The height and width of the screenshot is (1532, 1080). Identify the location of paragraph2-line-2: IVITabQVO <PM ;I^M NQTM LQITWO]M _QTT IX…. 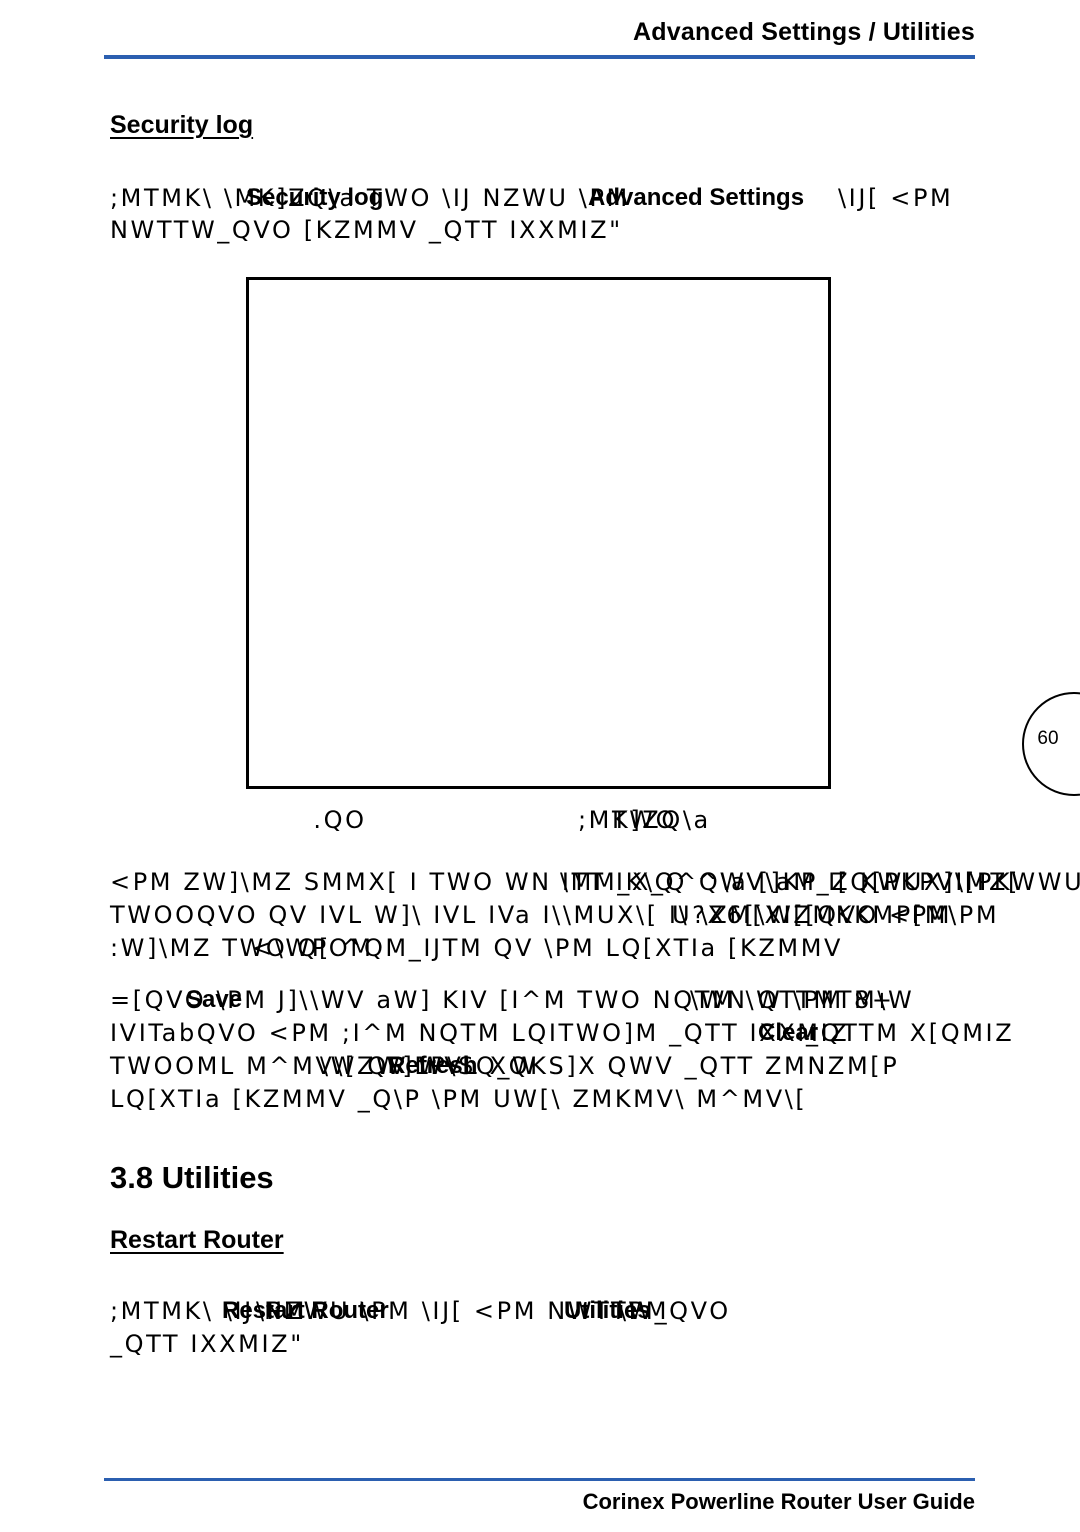
(480, 1033).